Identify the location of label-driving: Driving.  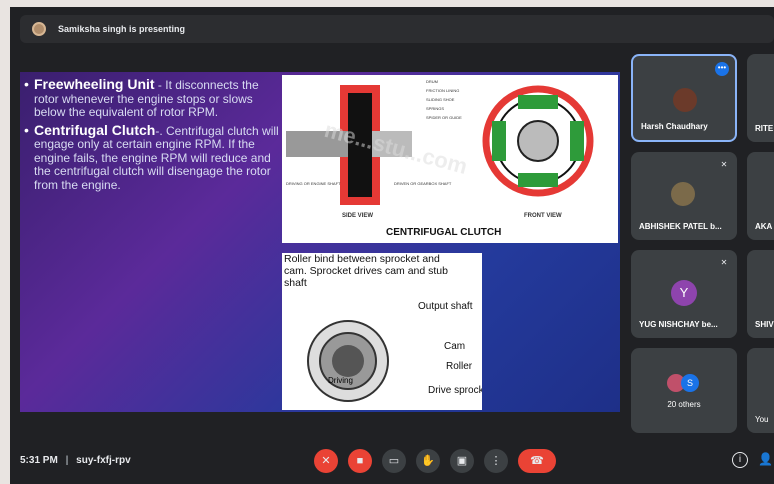
(340, 380).